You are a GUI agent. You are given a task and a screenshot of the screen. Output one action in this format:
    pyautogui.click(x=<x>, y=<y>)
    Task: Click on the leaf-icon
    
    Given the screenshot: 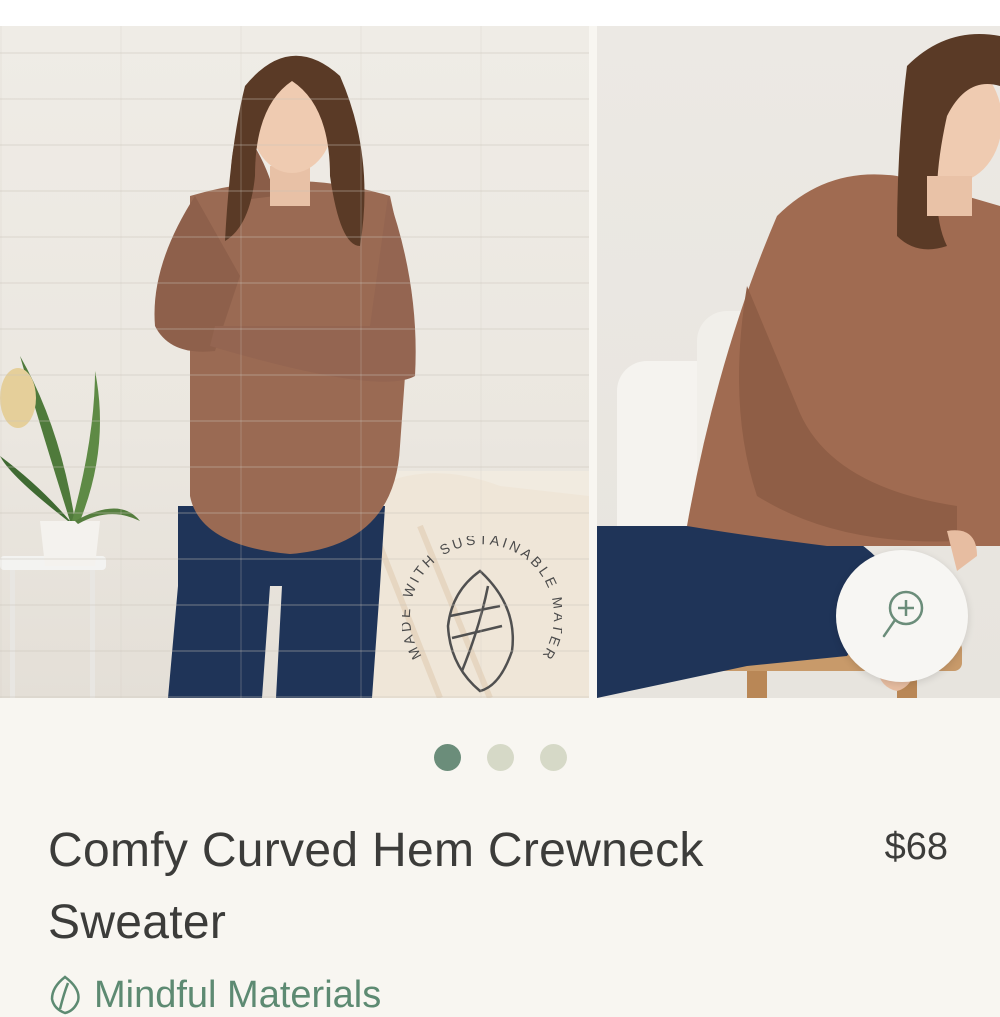 What is the action you would take?
    pyautogui.click(x=65, y=995)
    